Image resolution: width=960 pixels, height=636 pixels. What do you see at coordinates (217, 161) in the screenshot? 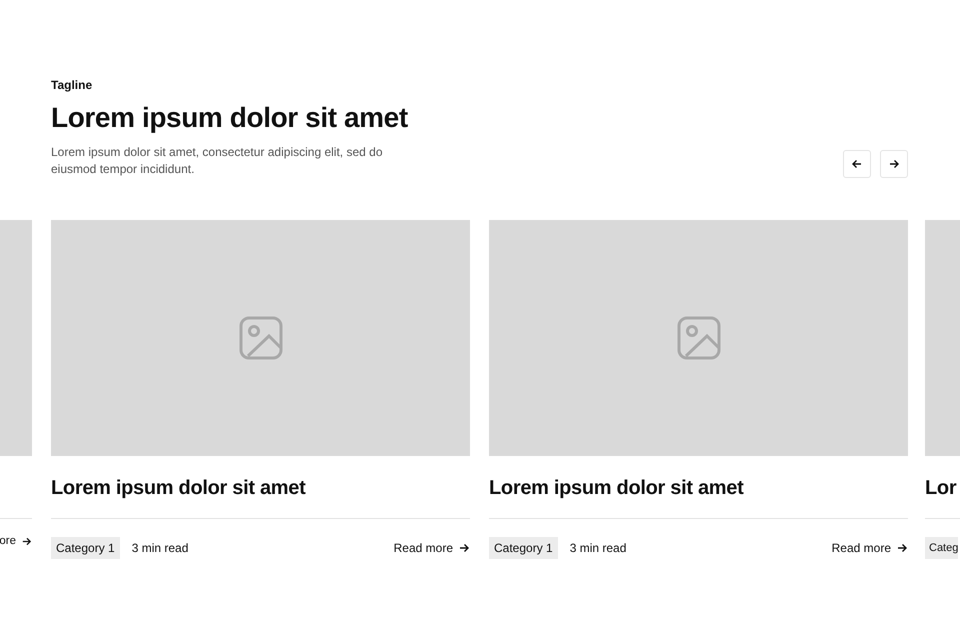
I see `section-description: Lorem ipsum dolor sit amet, consectetur adipiscing elit, sed do eiusmod tempor incididunt.` at bounding box center [217, 161].